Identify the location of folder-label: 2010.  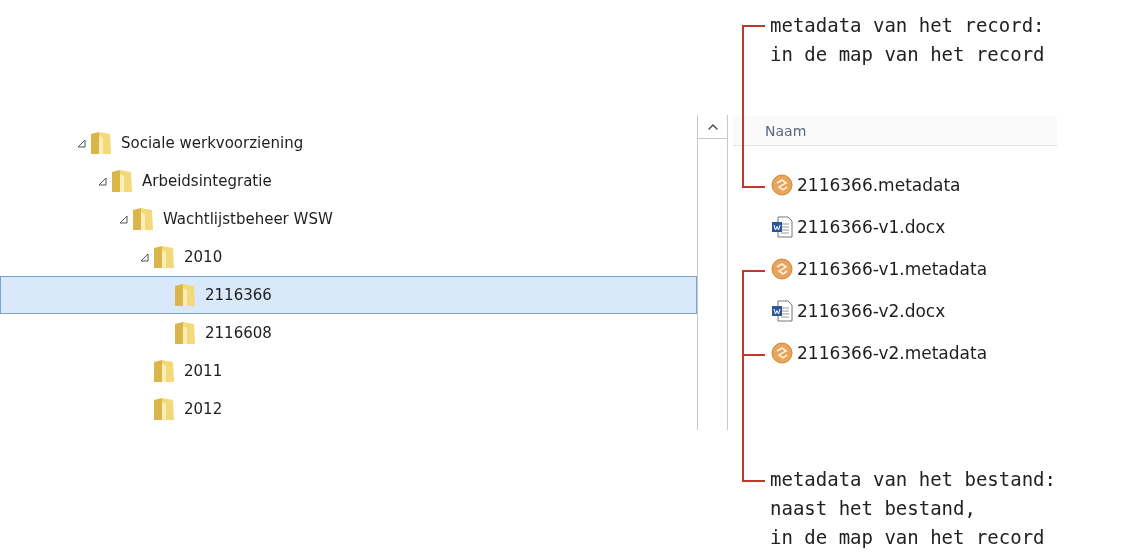
(203, 257).